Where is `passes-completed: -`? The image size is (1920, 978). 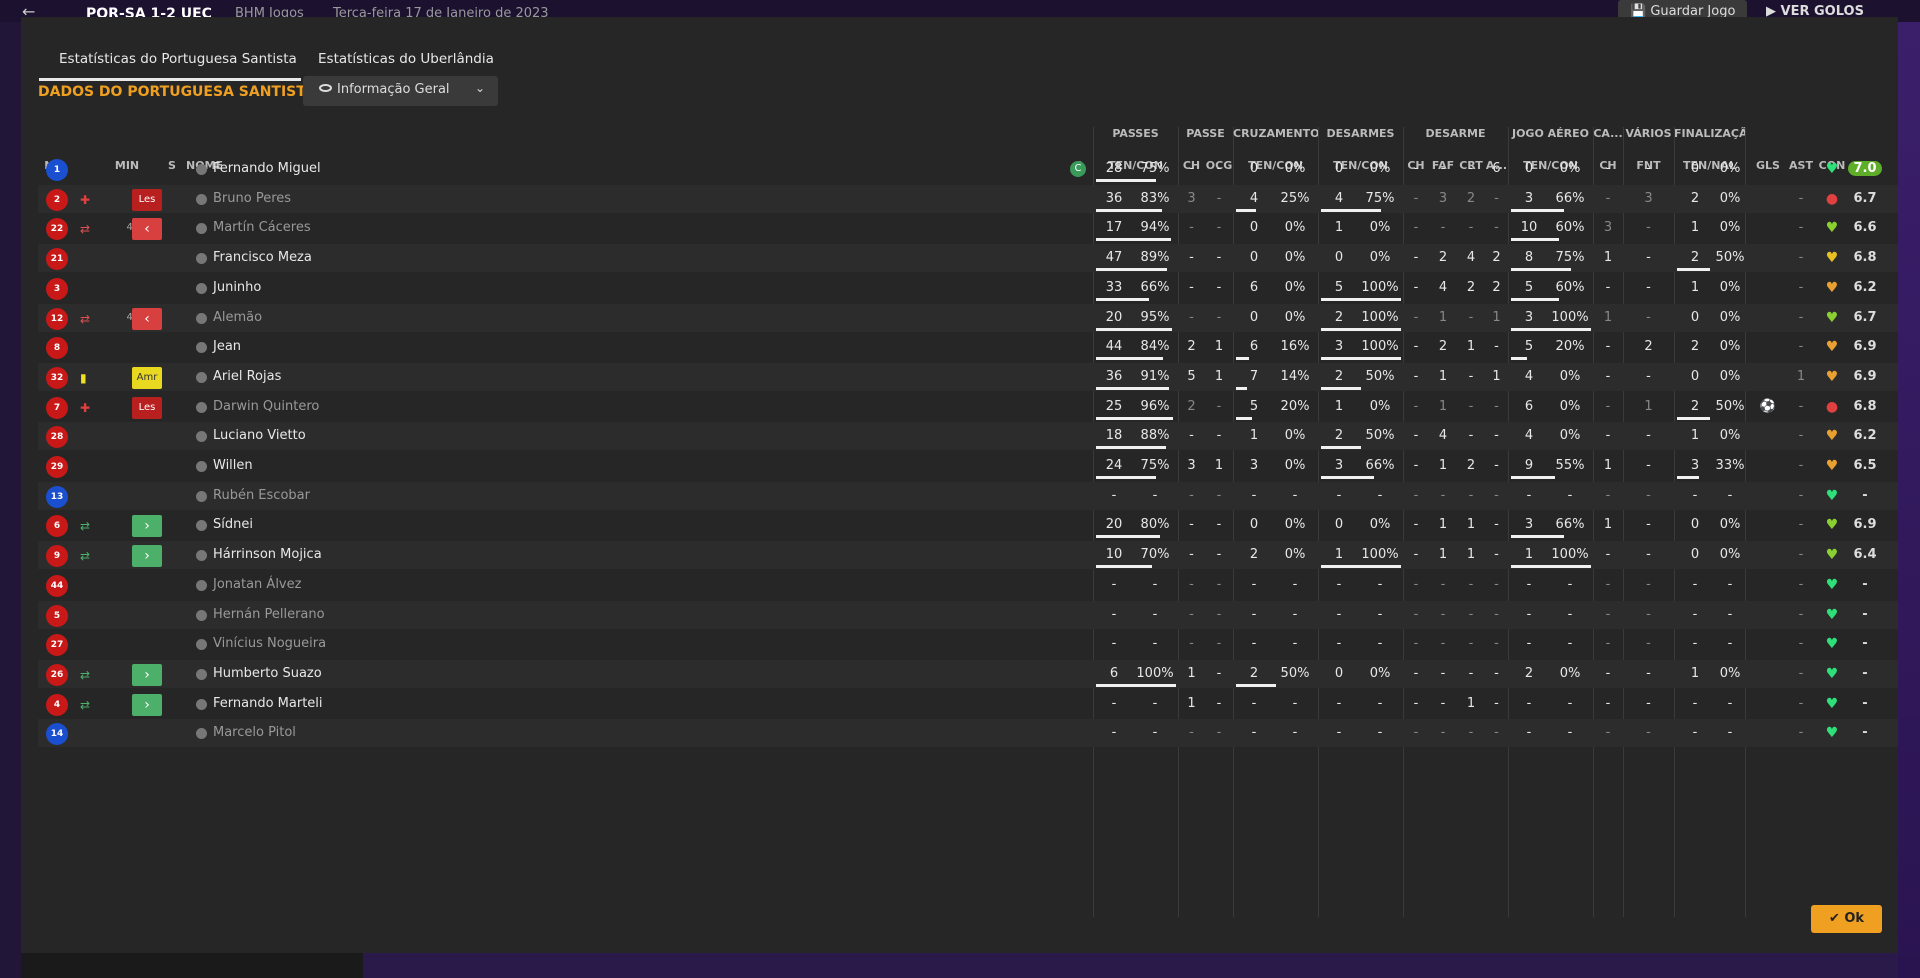 passes-completed: - is located at coordinates (1155, 495).